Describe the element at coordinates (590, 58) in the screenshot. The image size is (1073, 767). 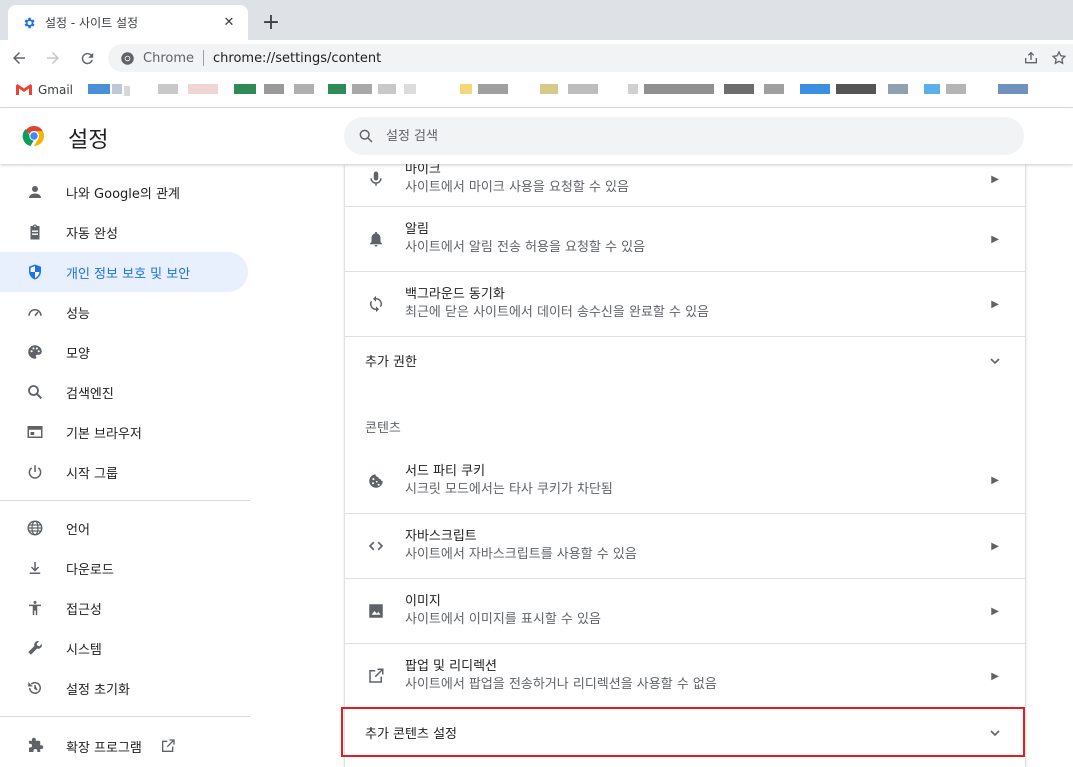
I see `address-bar: Chrome chrome://settings/content` at that location.